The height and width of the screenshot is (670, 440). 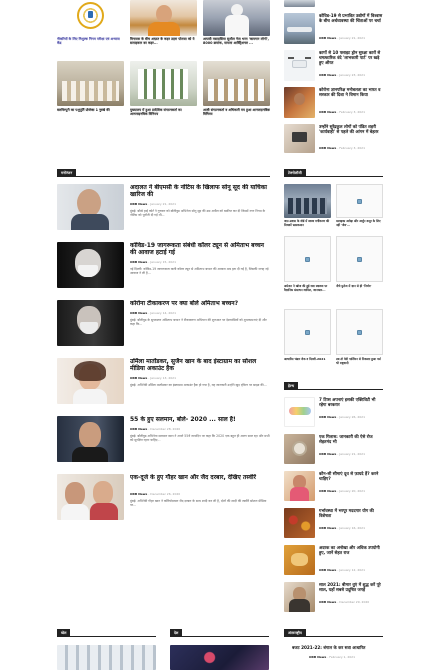 What do you see at coordinates (106, 633) in the screenshot?
I see `section-header-sports: खेल` at bounding box center [106, 633].